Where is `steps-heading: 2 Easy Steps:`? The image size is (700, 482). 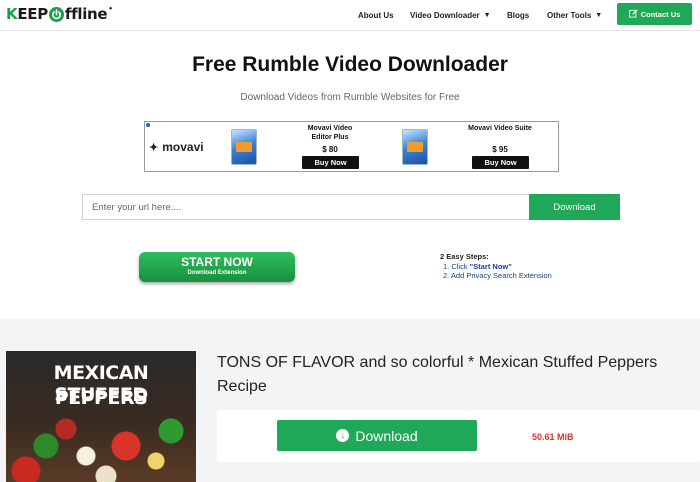 steps-heading: 2 Easy Steps: is located at coordinates (464, 256).